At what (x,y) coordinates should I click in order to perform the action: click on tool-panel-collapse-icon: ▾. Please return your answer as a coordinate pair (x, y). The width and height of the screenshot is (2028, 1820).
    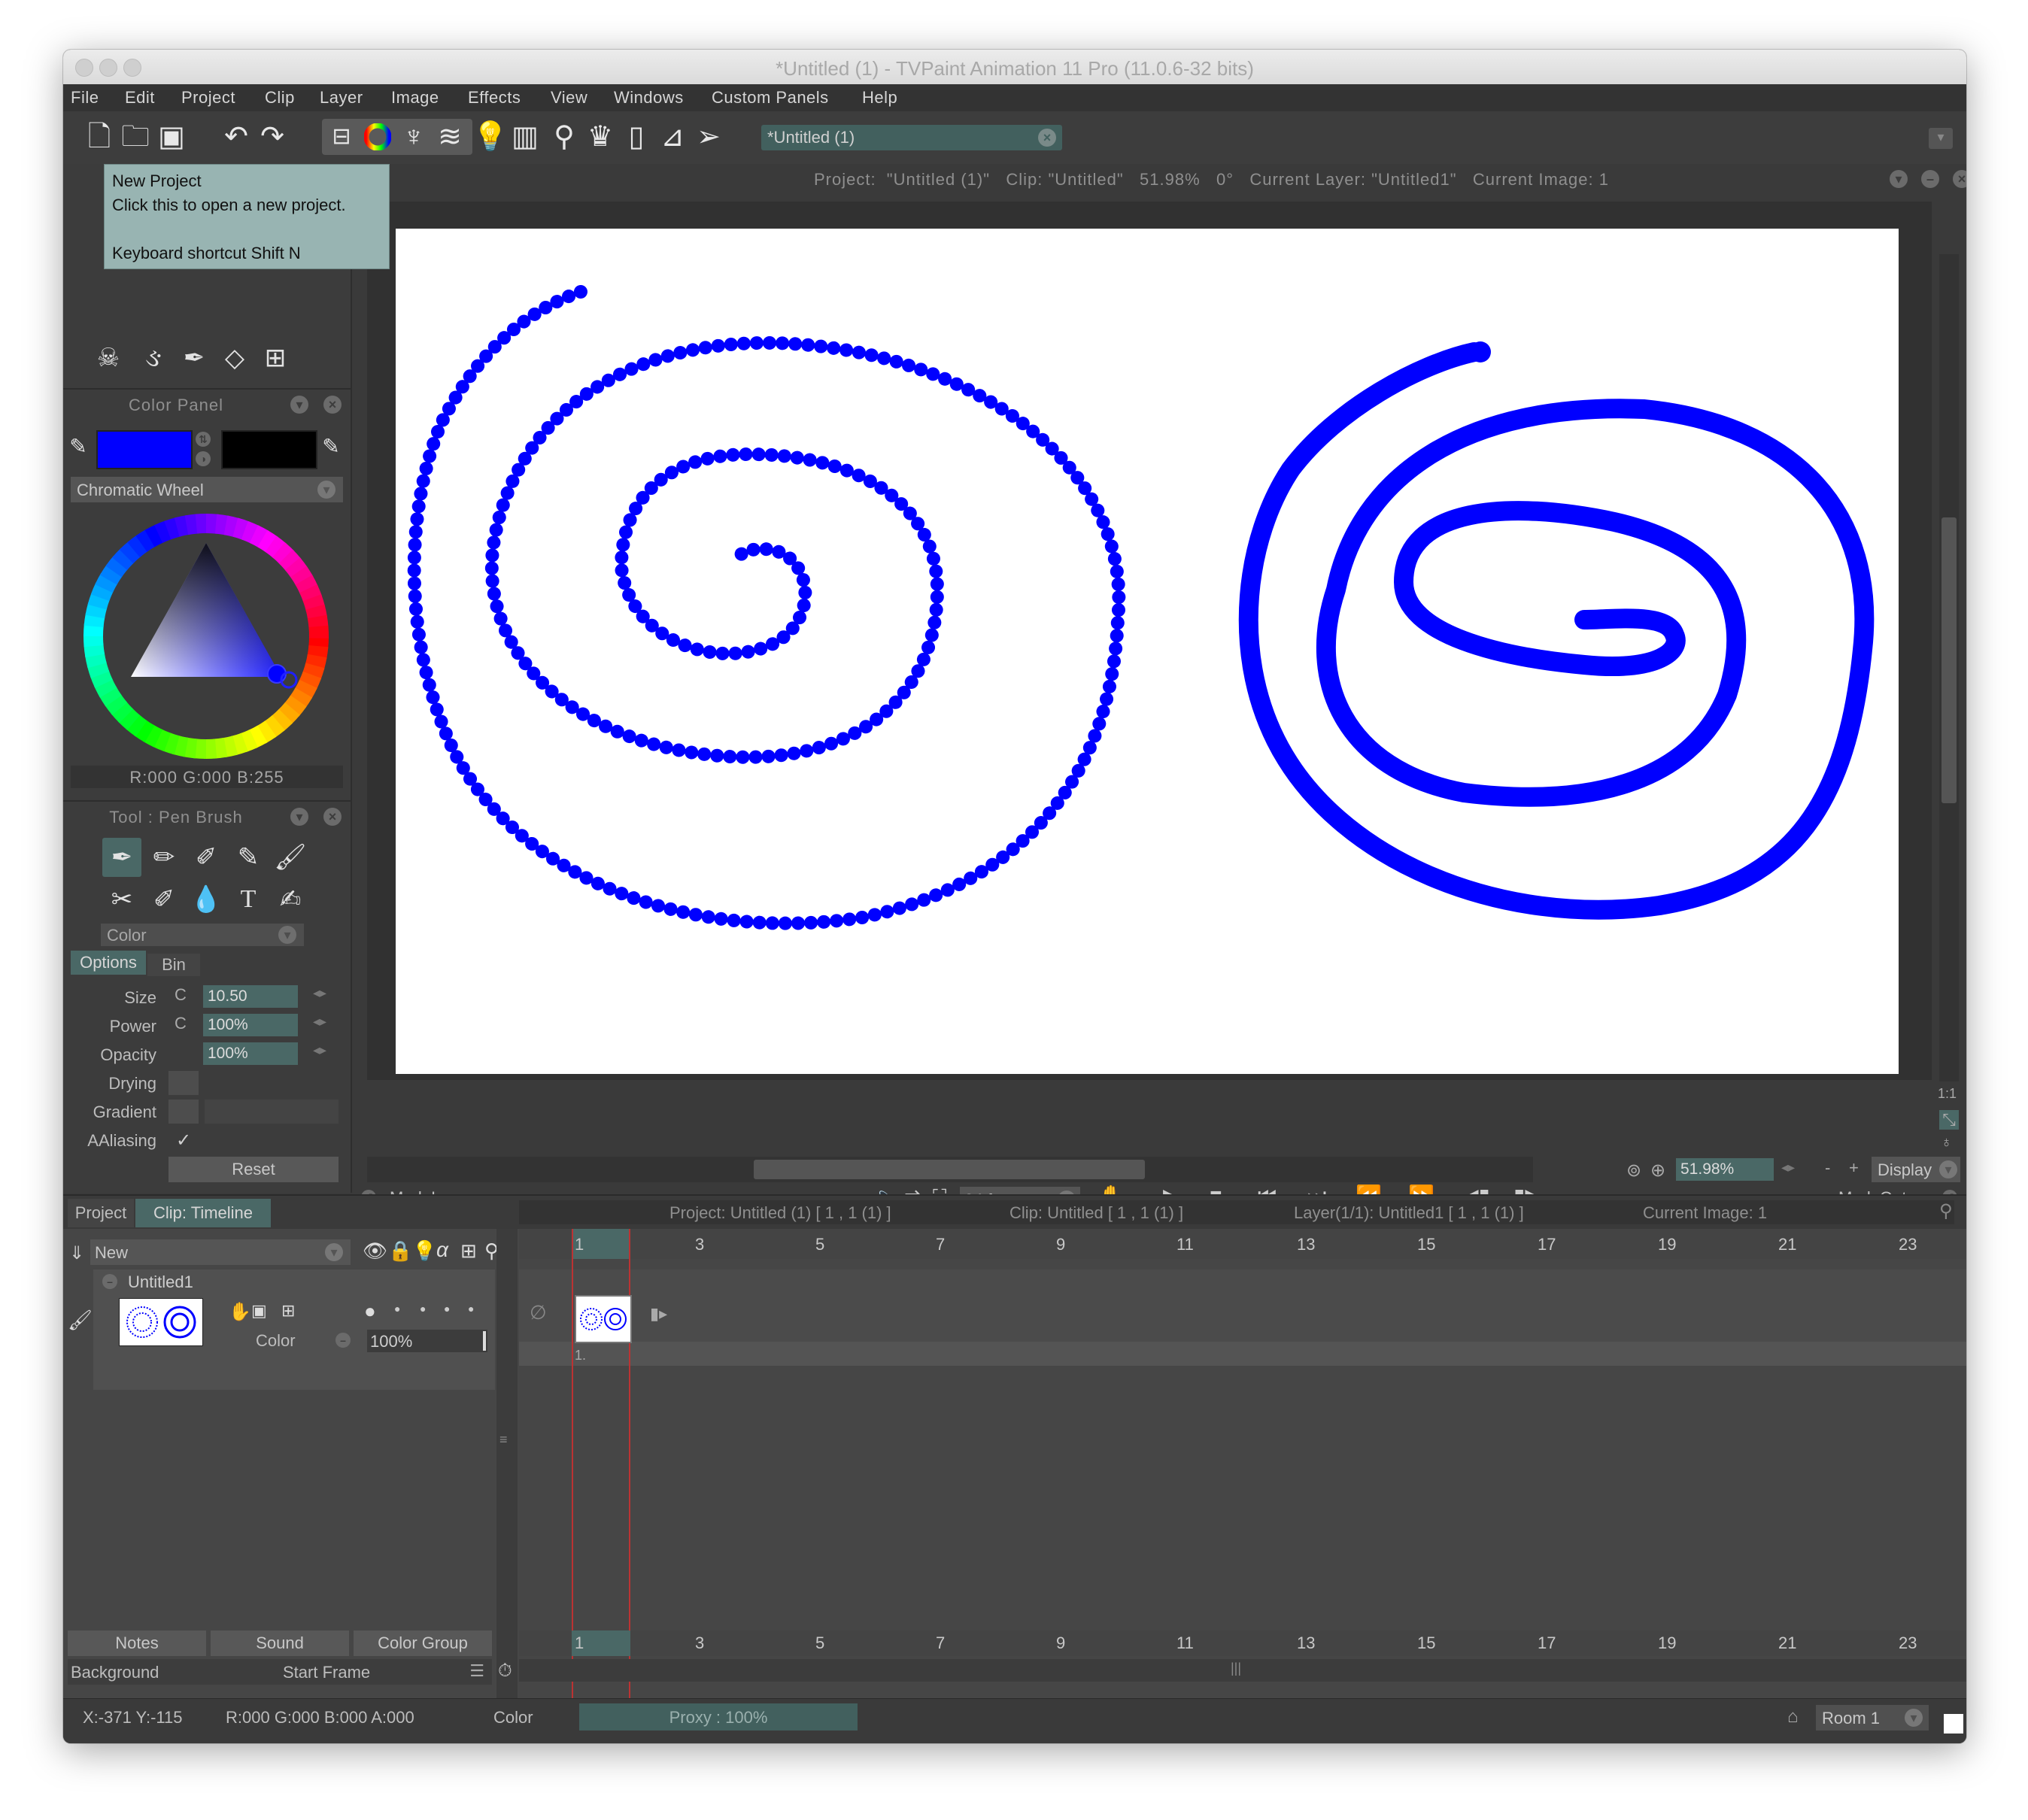
    Looking at the image, I should click on (299, 817).